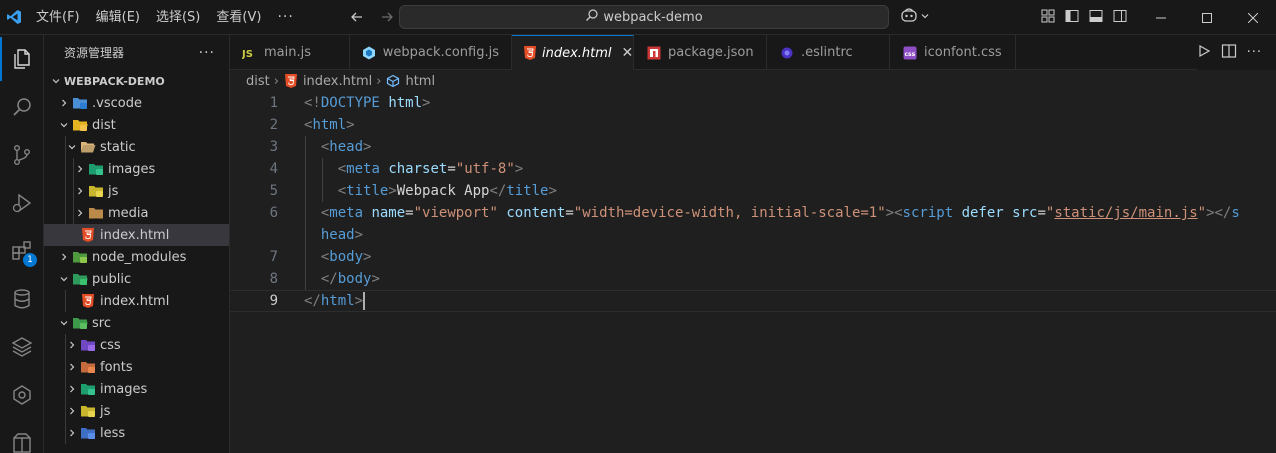  Describe the element at coordinates (753, 125) in the screenshot. I see `code-line: 2 <html>` at that location.